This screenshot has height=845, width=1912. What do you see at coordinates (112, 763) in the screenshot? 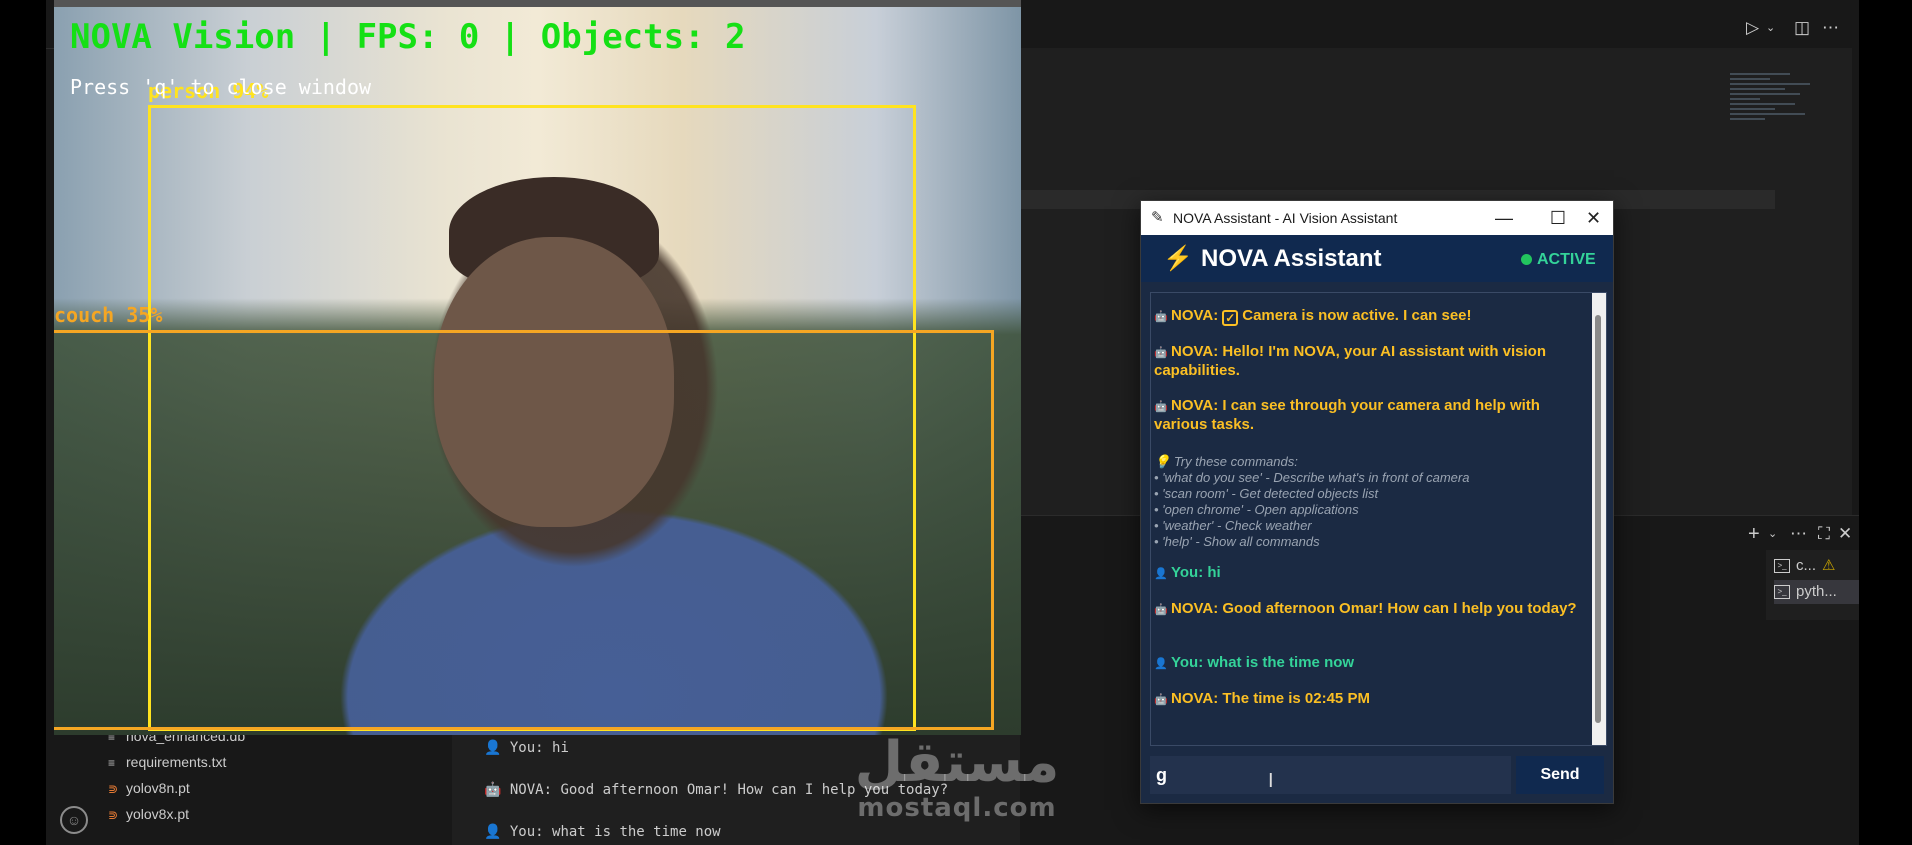
I see `lines-icon: ≡` at bounding box center [112, 763].